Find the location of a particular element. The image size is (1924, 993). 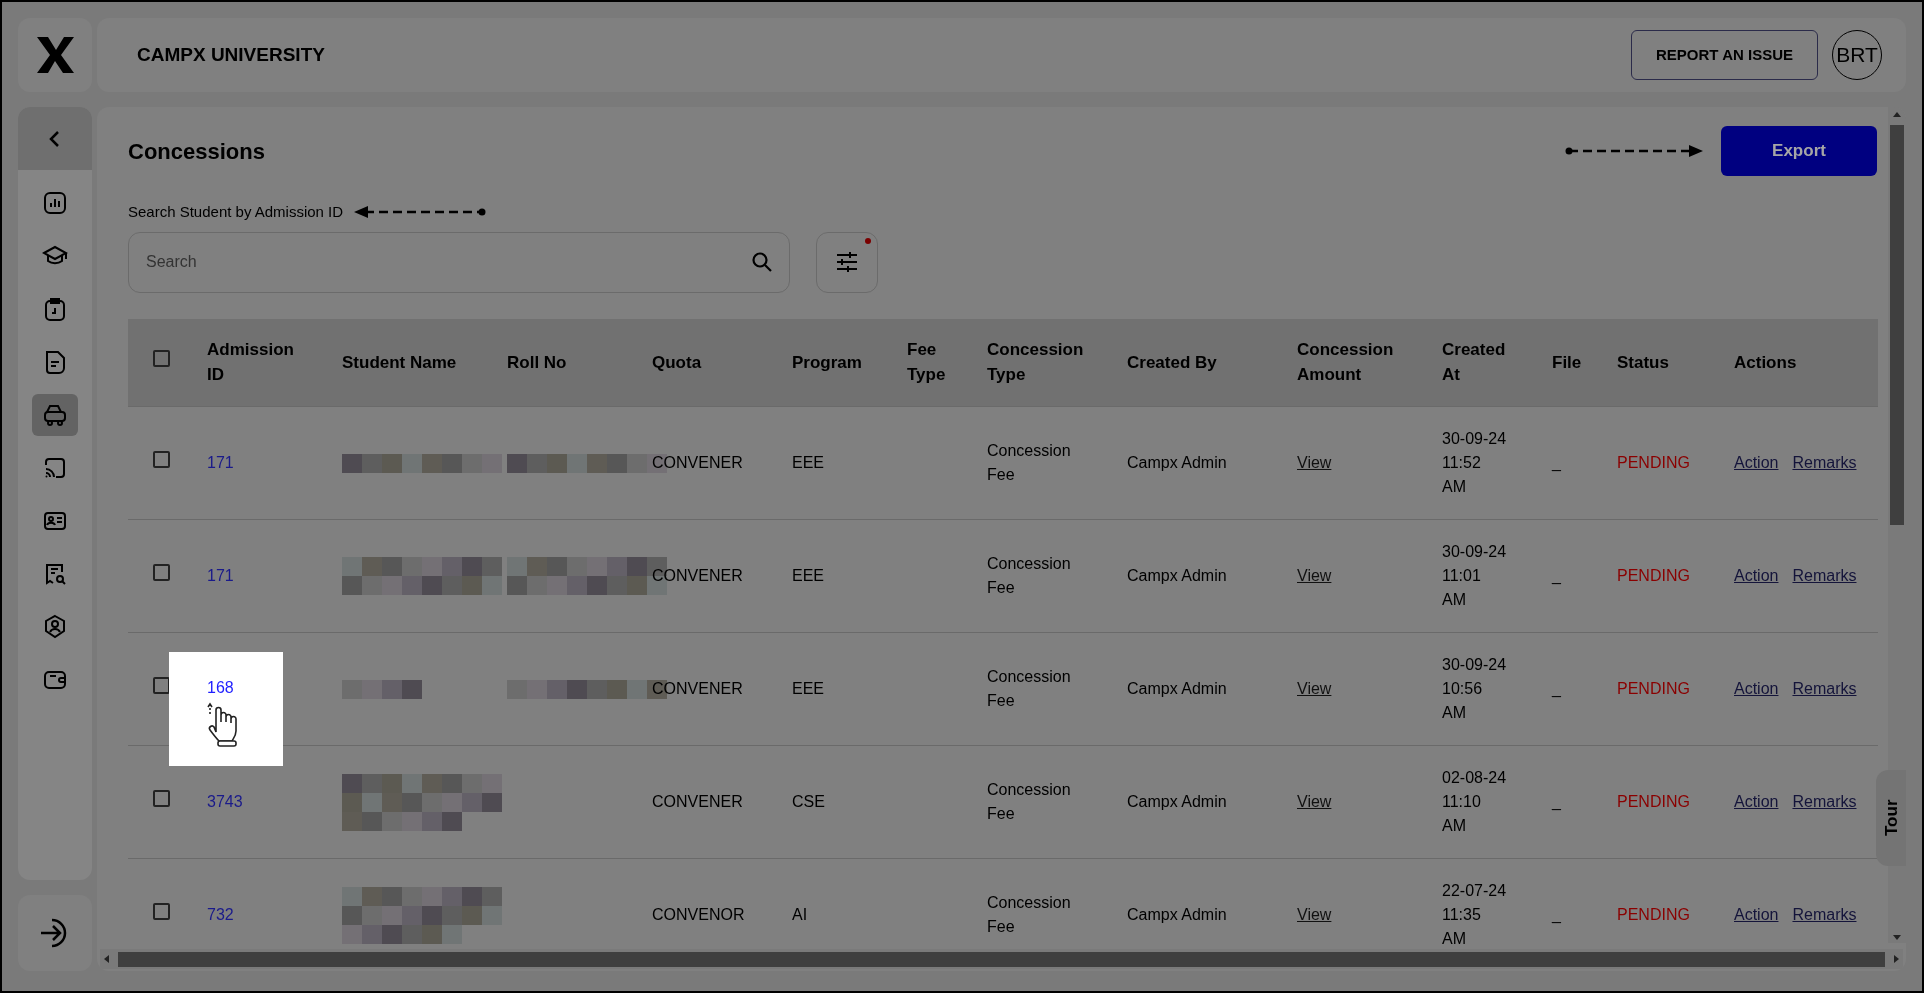

table-cell: CONVENOR is located at coordinates (698, 915).